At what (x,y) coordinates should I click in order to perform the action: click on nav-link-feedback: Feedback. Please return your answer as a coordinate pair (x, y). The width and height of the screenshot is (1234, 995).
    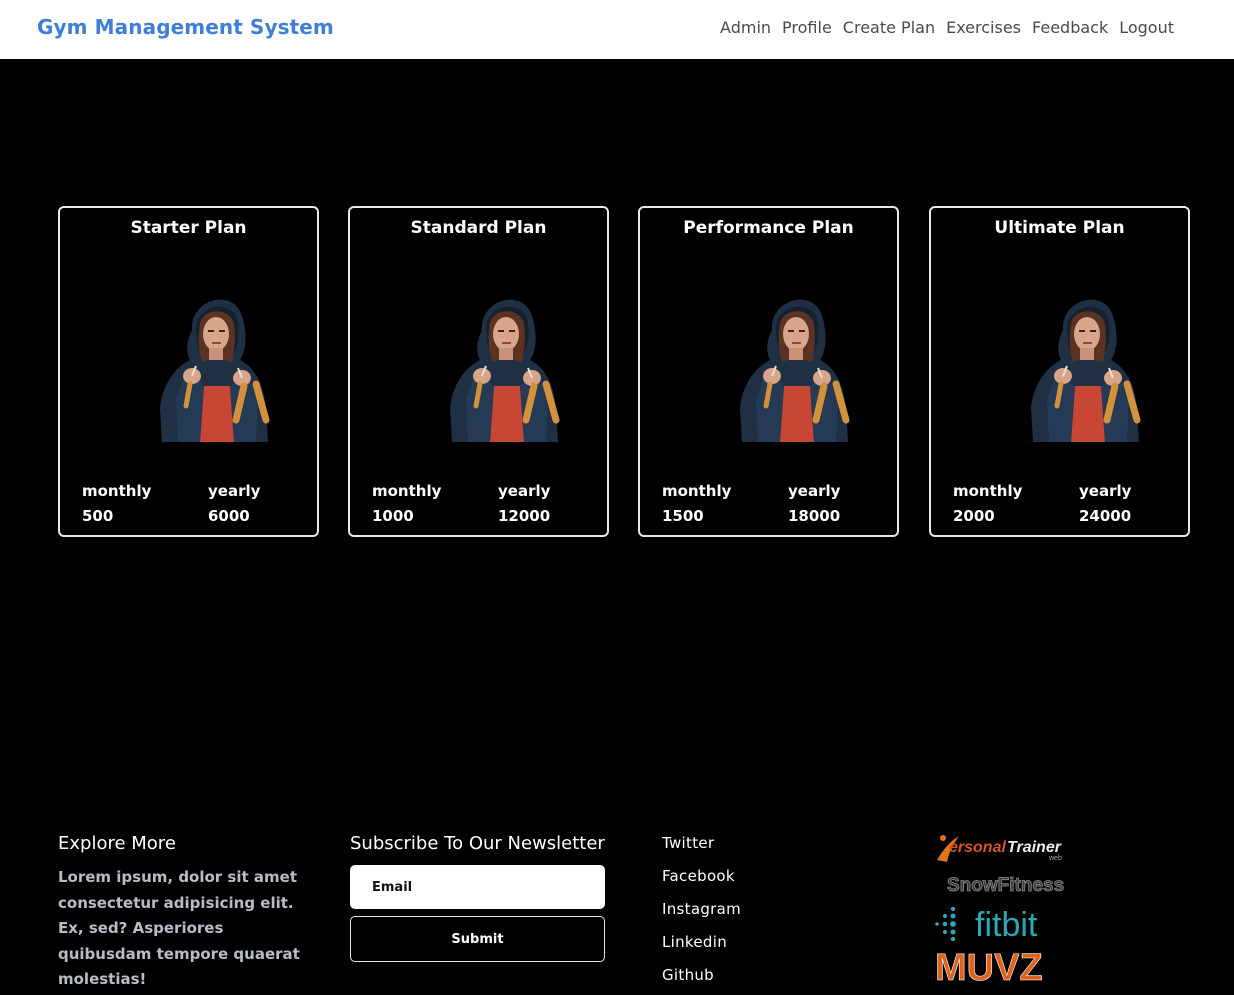
    Looking at the image, I should click on (1070, 27).